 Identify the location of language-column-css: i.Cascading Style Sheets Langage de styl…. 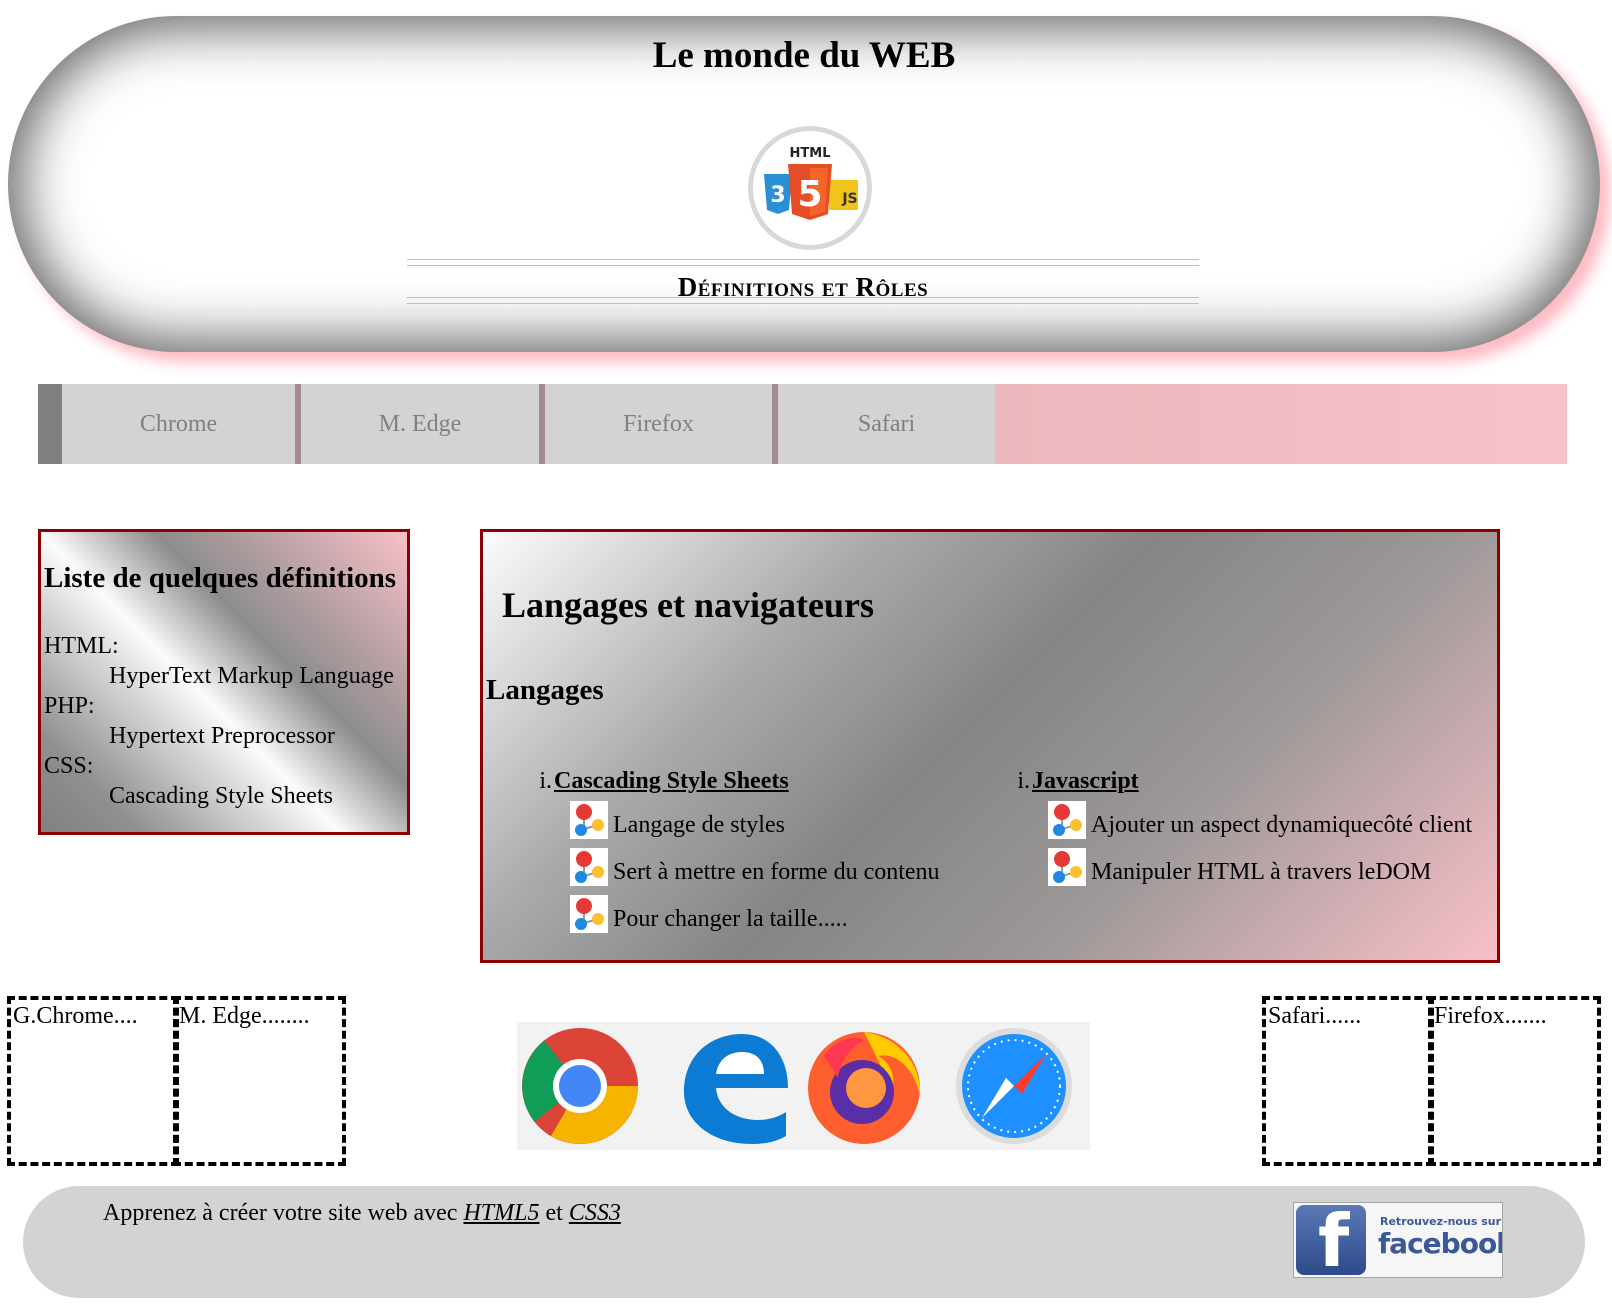
(735, 851).